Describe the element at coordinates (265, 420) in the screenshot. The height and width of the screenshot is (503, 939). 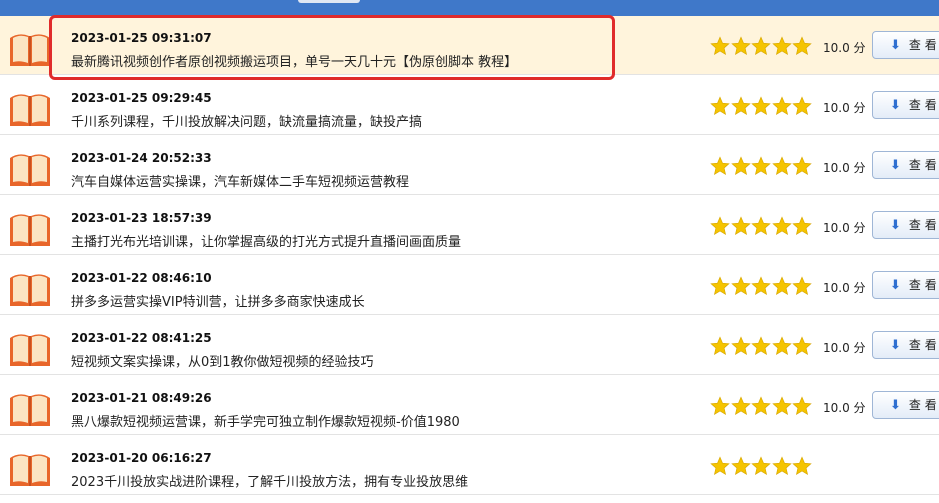
I see `item-title-link: 黑八爆款短视频运营课，新手学完可独立制作爆款短视频-价值1980` at that location.